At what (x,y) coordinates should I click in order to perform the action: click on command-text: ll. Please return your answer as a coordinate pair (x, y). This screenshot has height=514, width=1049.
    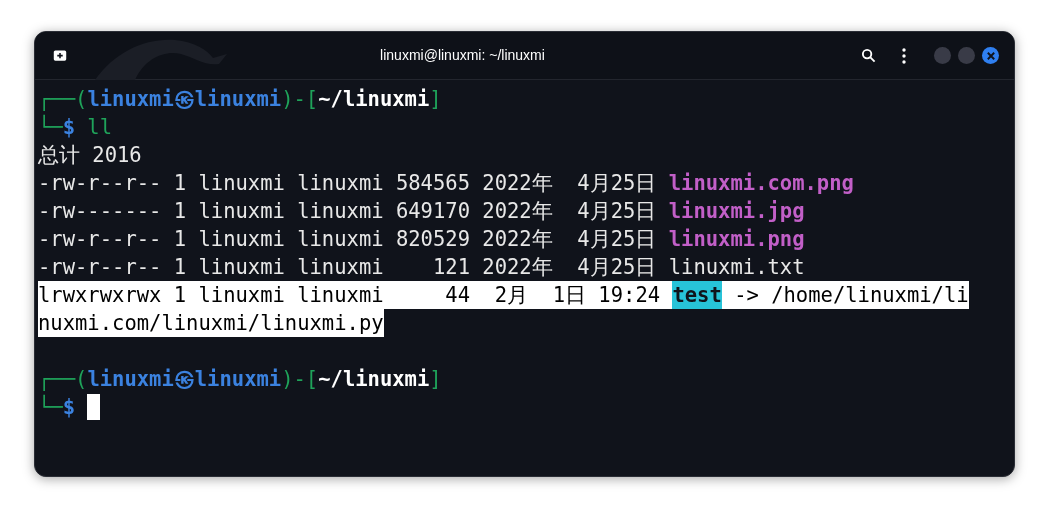
    Looking at the image, I should click on (99, 127).